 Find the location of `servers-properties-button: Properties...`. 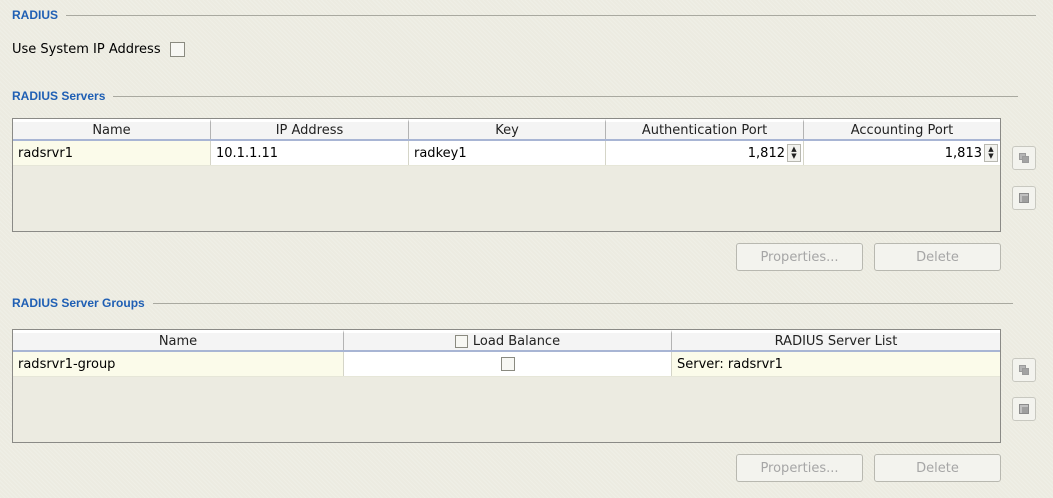

servers-properties-button: Properties... is located at coordinates (799, 257).